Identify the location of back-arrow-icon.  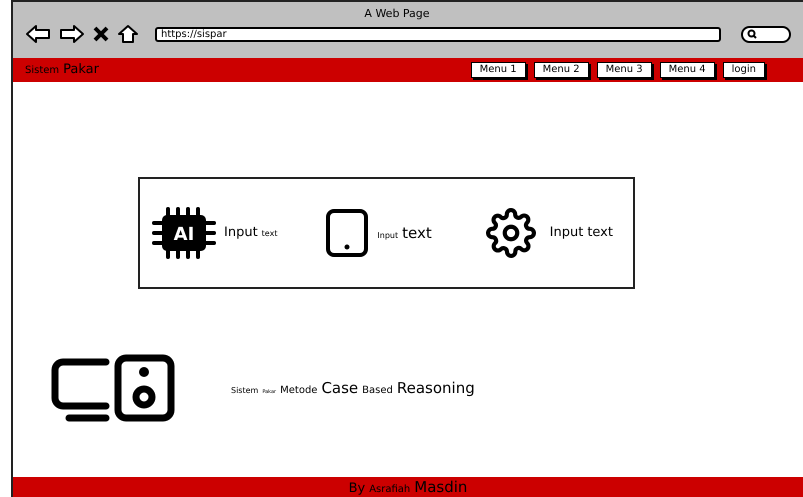
(38, 34).